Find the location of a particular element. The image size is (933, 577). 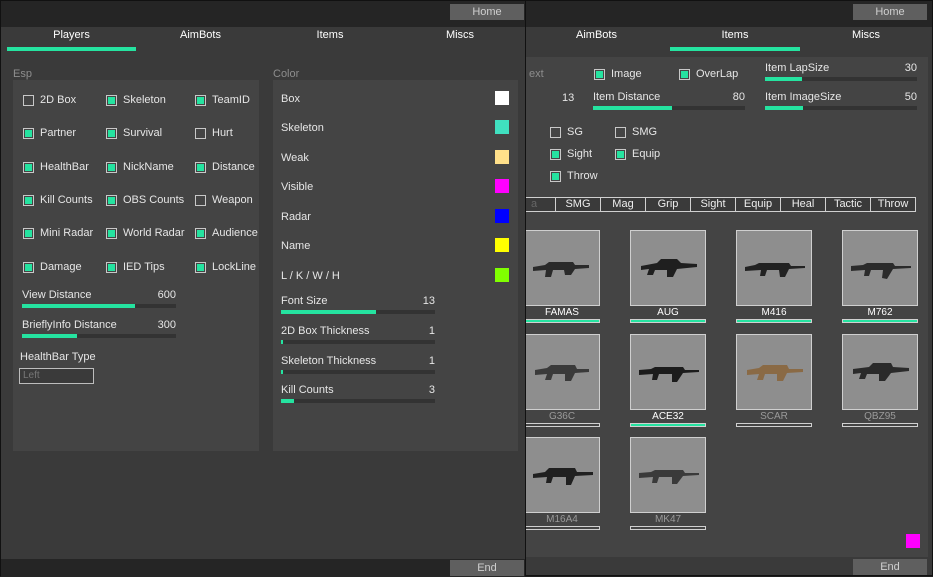

slider-briefly-info-distance: BrieflyInfo Distance 300 is located at coordinates (99, 329).